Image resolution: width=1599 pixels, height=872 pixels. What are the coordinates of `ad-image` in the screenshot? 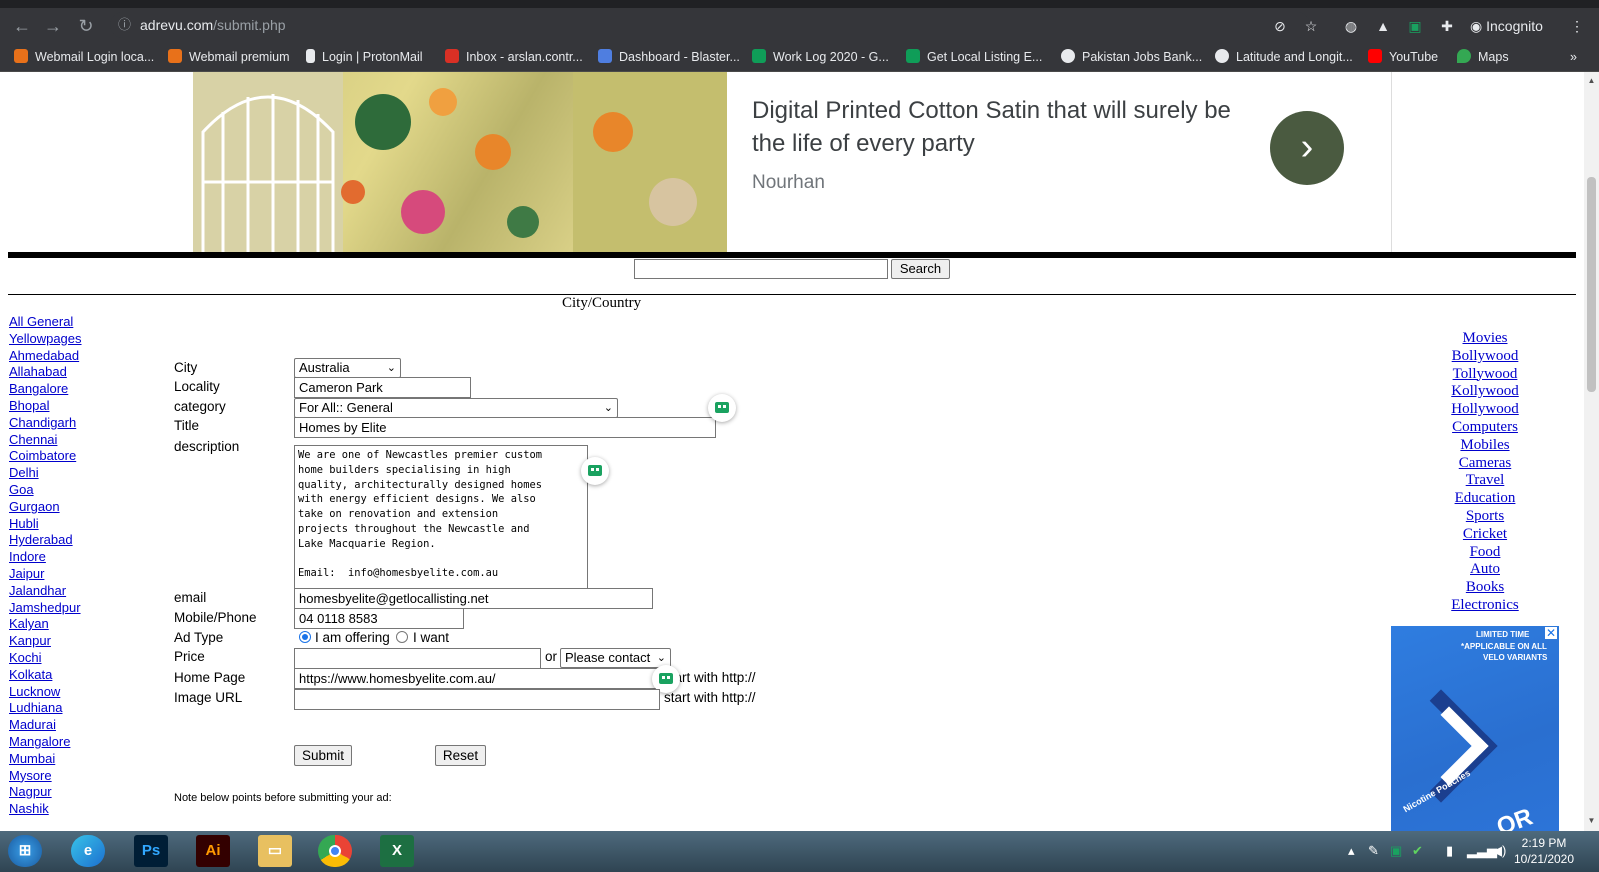 It's located at (460, 164).